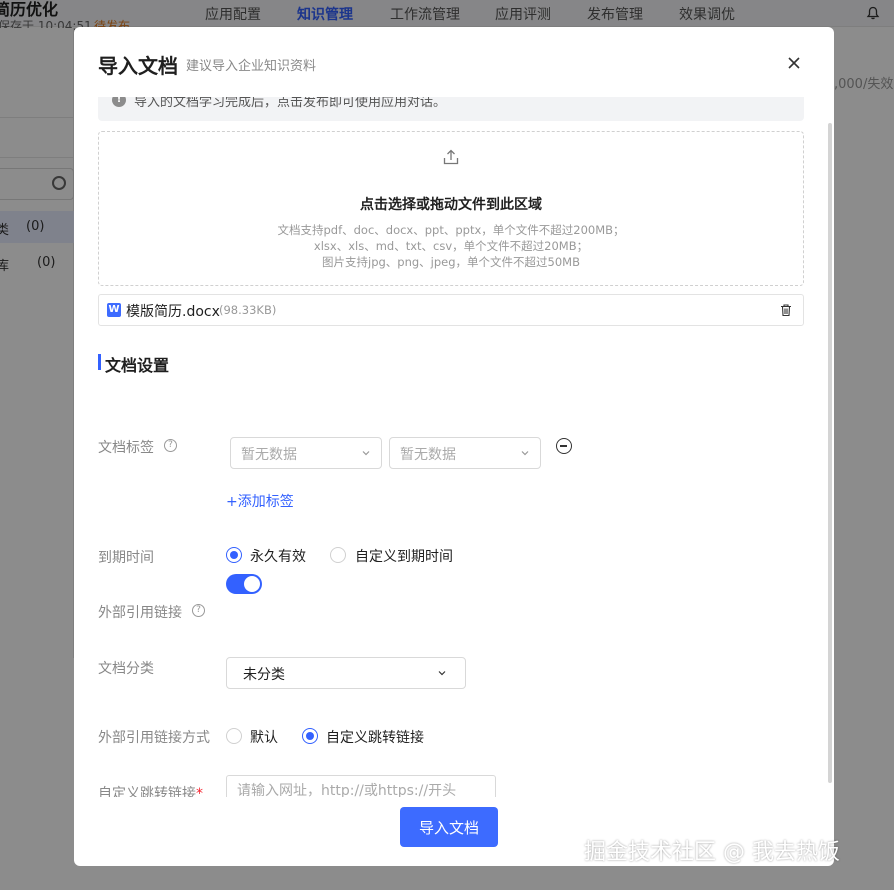  I want to click on expiry-label: 到期时间, so click(126, 558).